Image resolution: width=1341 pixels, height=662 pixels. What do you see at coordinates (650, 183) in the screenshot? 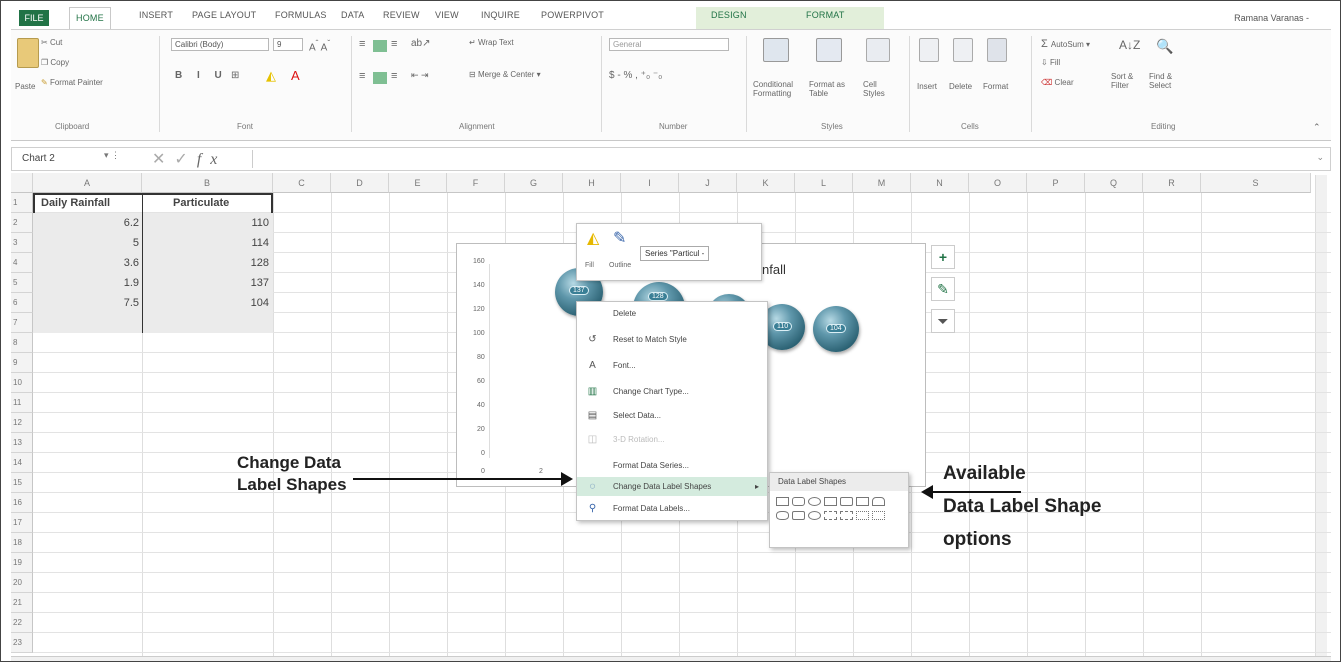
I see `column-header: I` at bounding box center [650, 183].